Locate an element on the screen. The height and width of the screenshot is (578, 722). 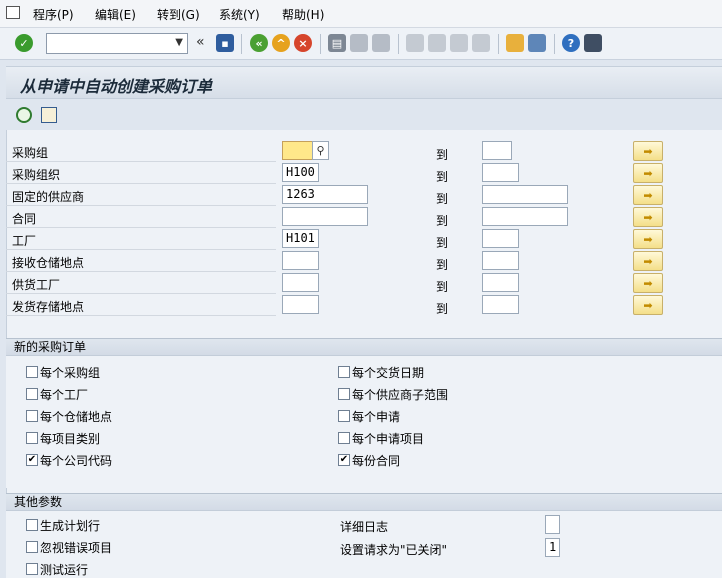
variant-icon is located at coordinates (49, 115).